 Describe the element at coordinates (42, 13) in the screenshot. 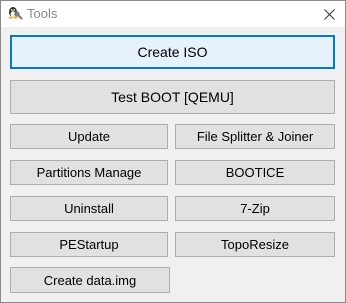

I see `window-title: Tools` at that location.